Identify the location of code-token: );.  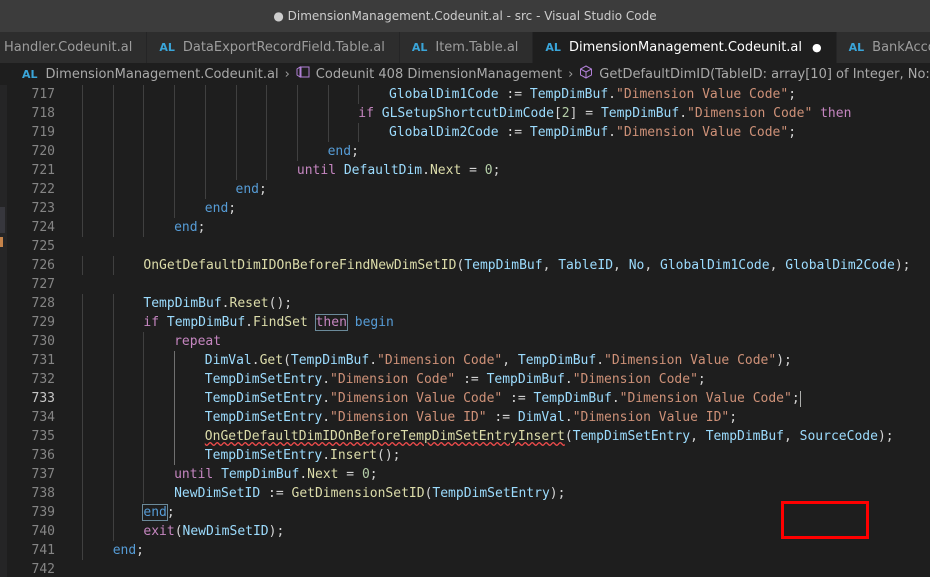
(902, 265).